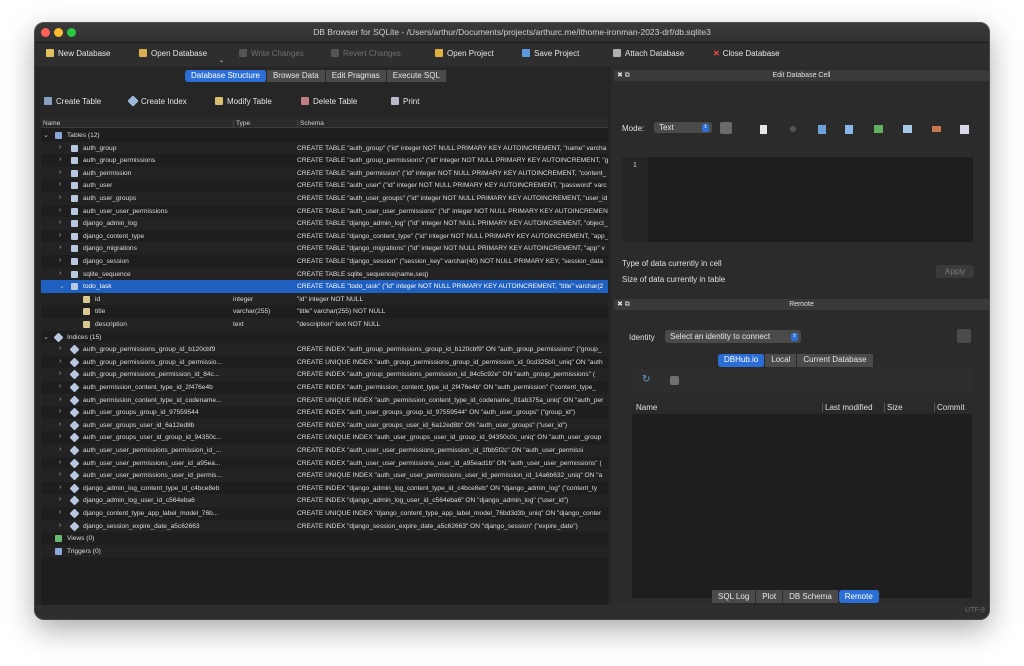 The image size is (1024, 666). I want to click on tree-row: ⌄ Indices (15), so click(324, 337).